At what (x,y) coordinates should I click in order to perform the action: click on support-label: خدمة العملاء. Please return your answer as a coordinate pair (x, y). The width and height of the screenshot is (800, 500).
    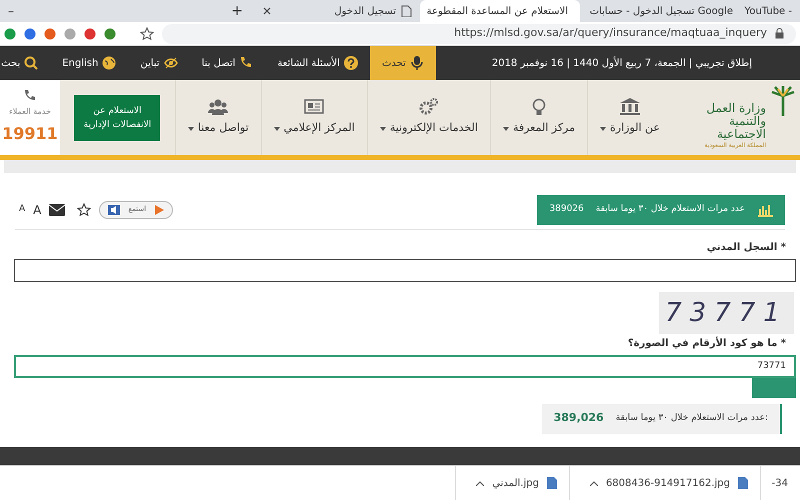
    Looking at the image, I should click on (30, 112).